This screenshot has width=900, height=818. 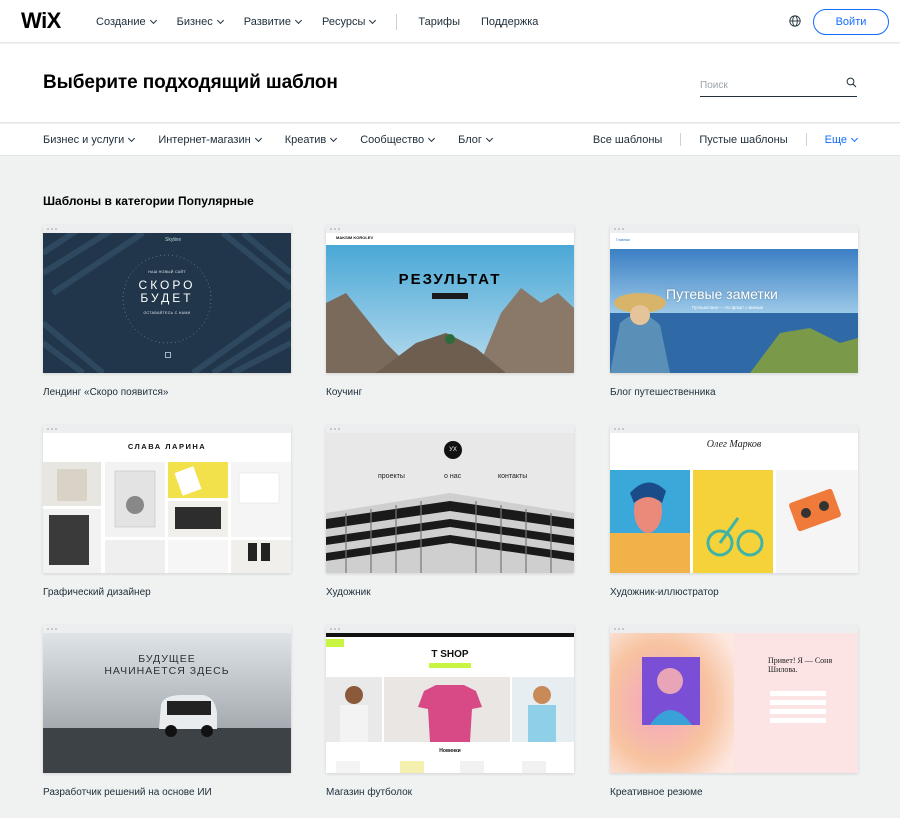 I want to click on template-thumbnail: СЛАВА ЛАРИНА, so click(x=167, y=499).